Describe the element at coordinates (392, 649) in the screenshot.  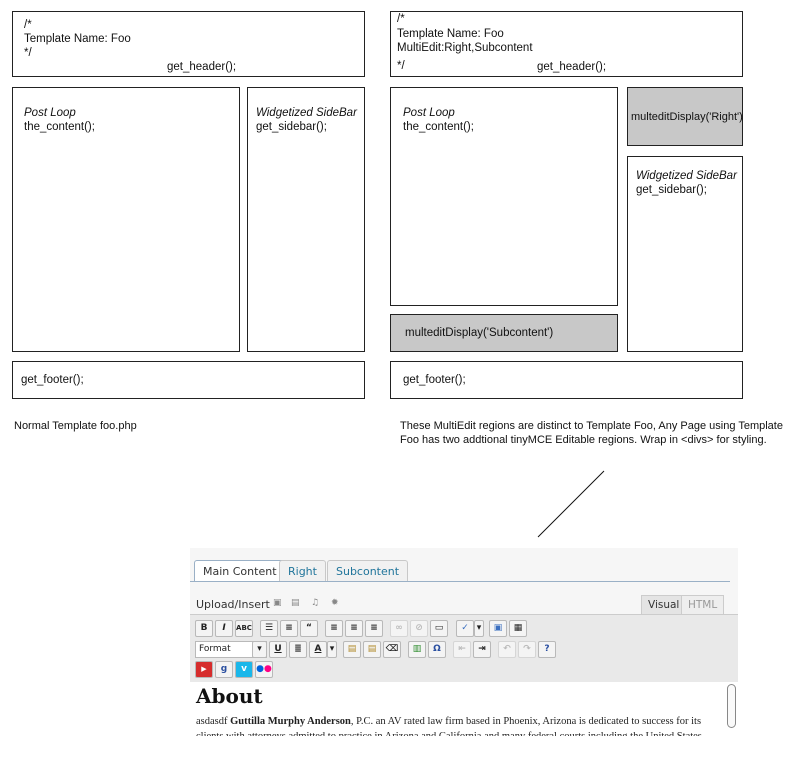
I see `remove-format-button: ⌫` at that location.